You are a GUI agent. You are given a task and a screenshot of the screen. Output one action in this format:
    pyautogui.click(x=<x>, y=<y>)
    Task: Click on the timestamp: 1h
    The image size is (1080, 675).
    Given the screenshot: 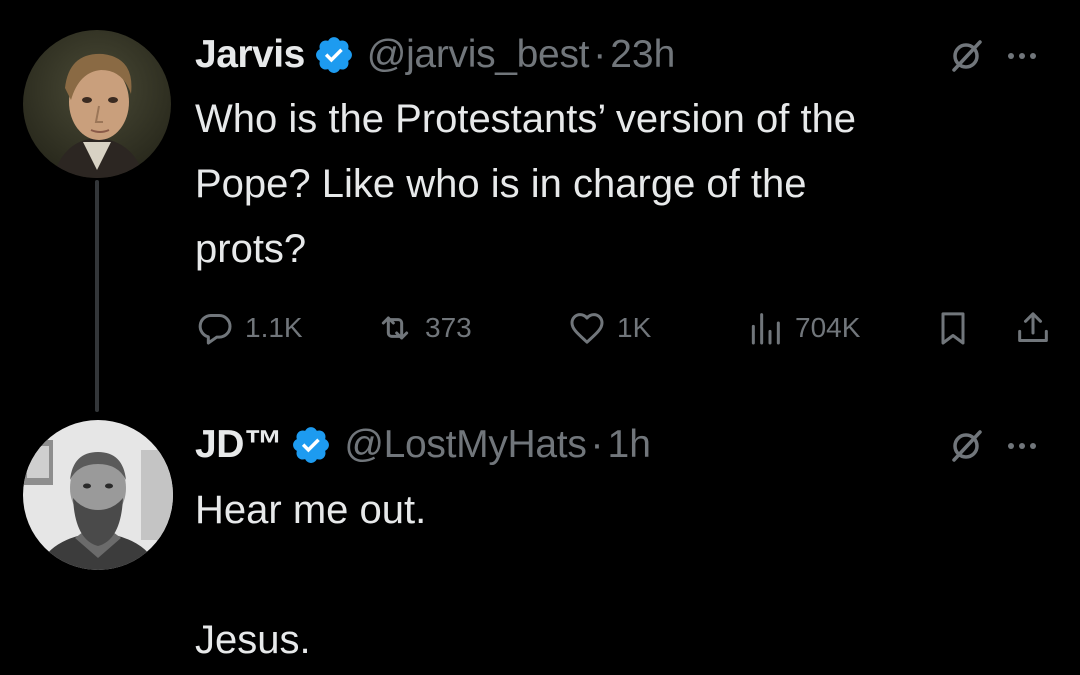 What is the action you would take?
    pyautogui.click(x=629, y=445)
    